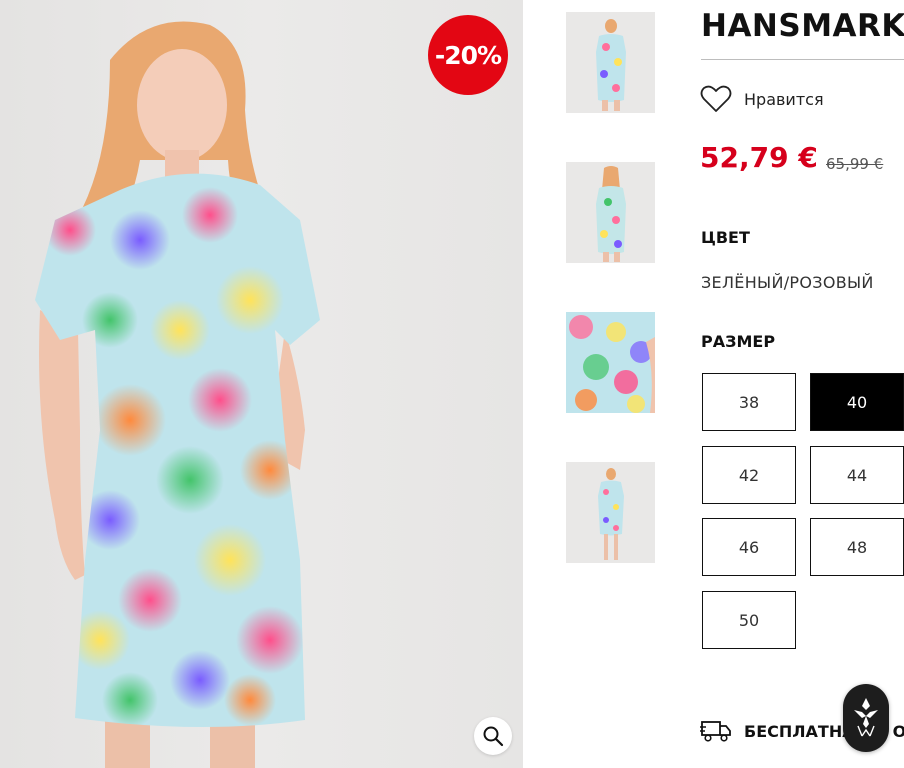  Describe the element at coordinates (855, 164) in the screenshot. I see `old-price: 65,99 €` at that location.